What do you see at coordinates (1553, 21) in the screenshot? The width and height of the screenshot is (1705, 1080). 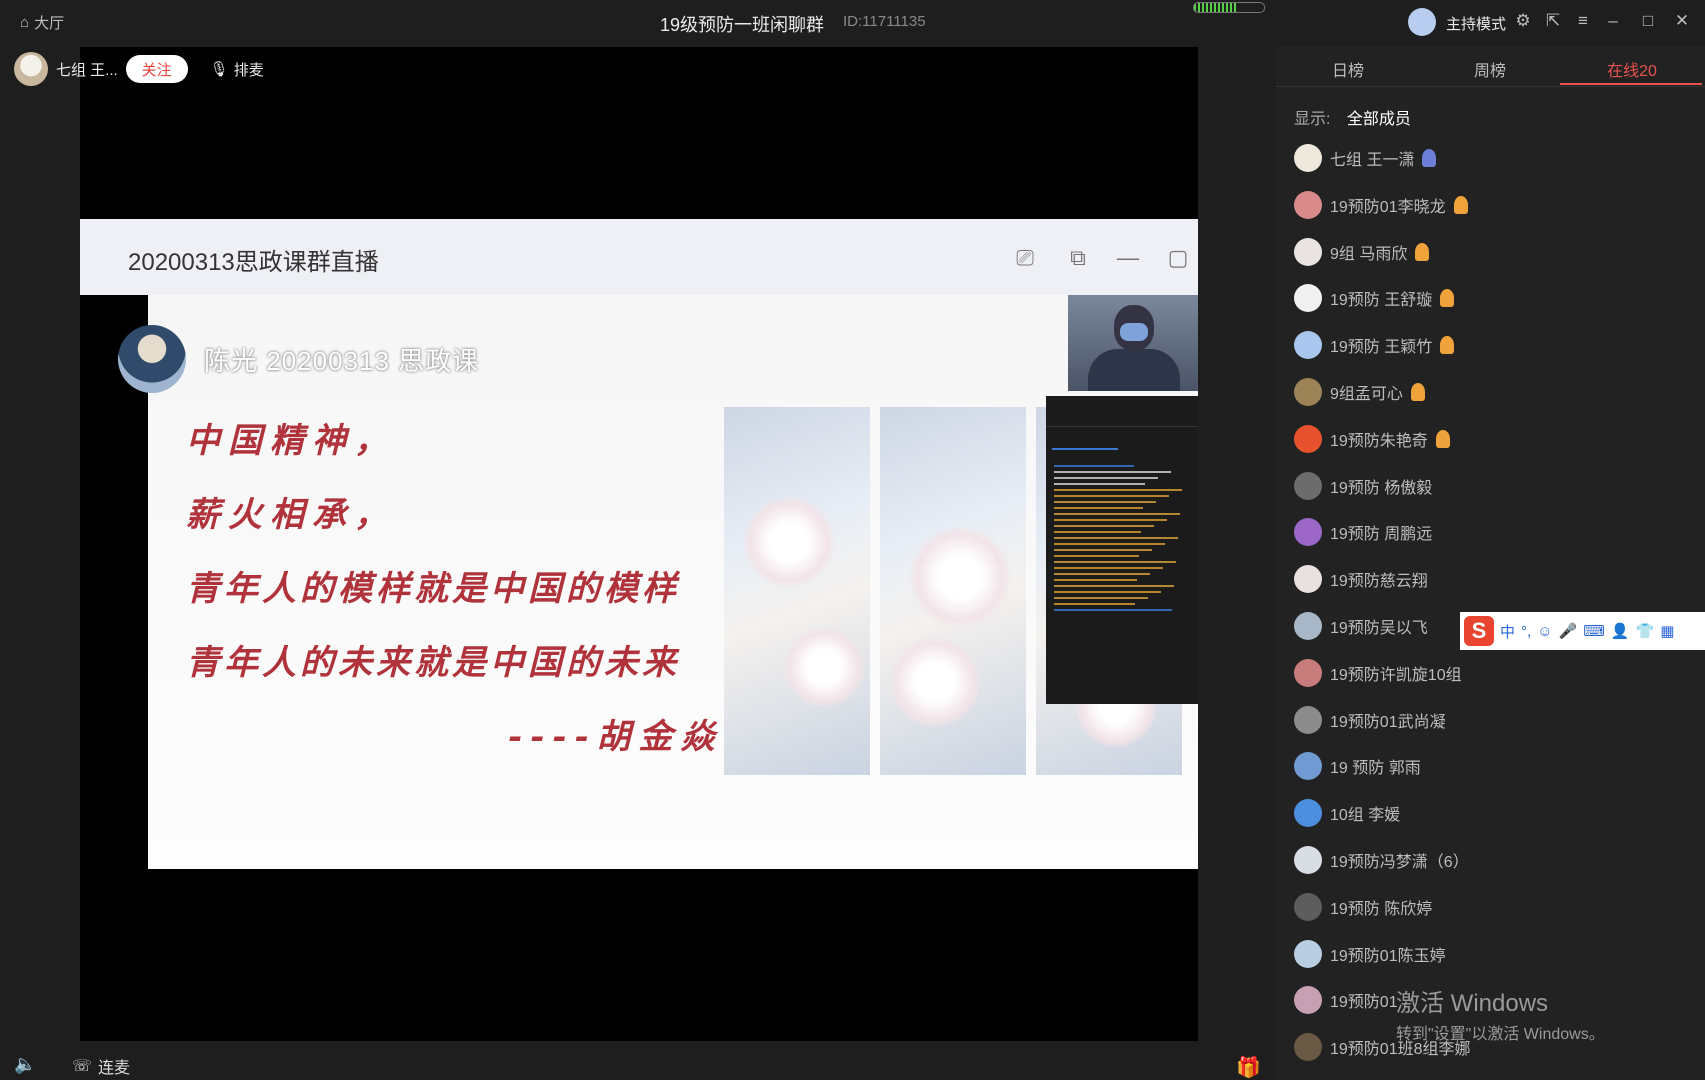 I see `popout-icon: ⇱` at bounding box center [1553, 21].